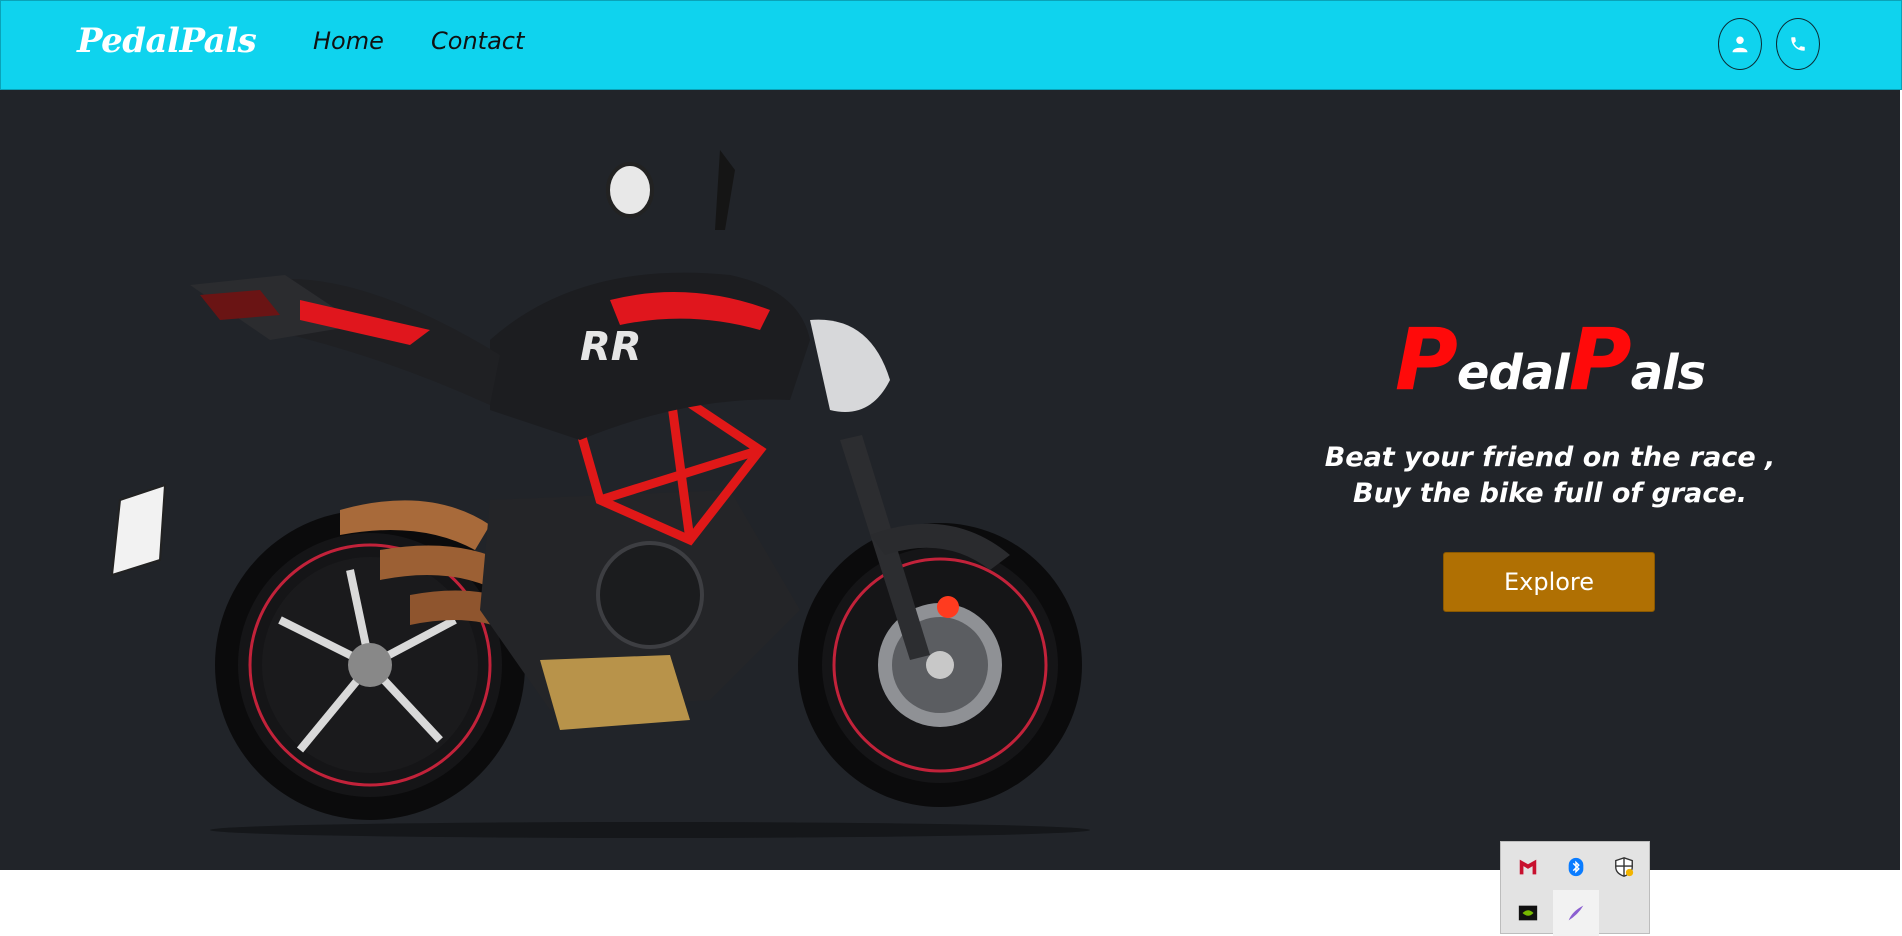 The width and height of the screenshot is (1902, 936). What do you see at coordinates (1549, 582) in the screenshot?
I see `explore-button: Explore` at bounding box center [1549, 582].